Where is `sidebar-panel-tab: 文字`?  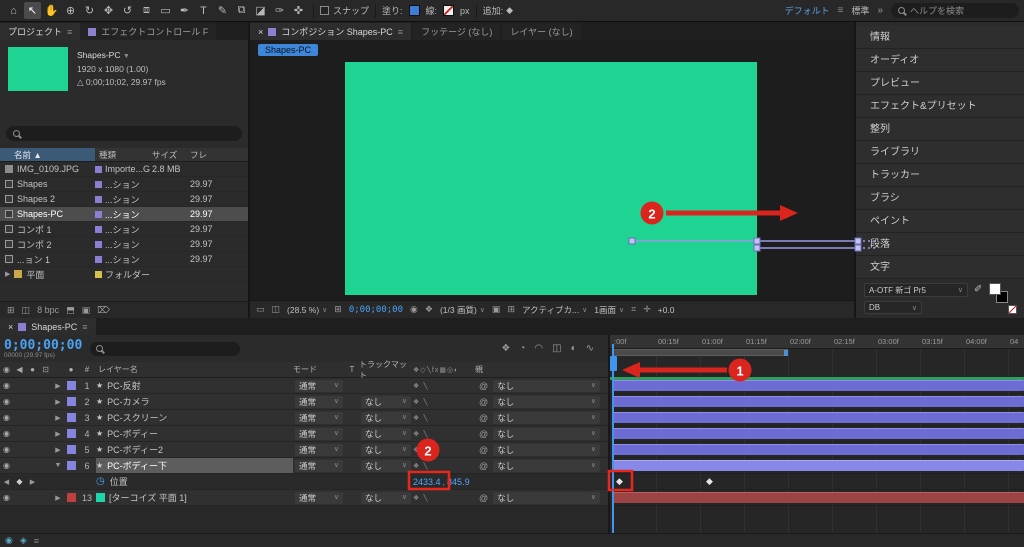
sidebar-panel-tab: 文字 is located at coordinates (940, 267).